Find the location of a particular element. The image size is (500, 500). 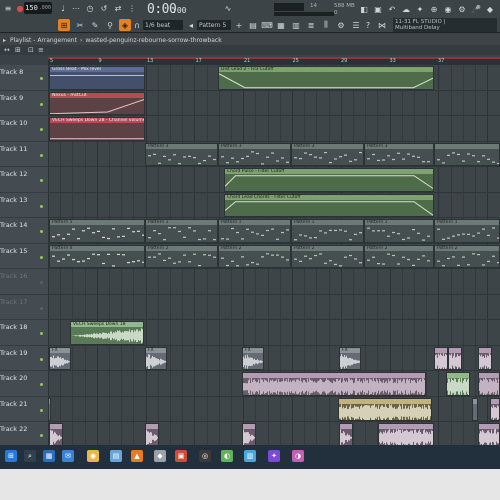

track-header: Track 10 is located at coordinates (24, 129).